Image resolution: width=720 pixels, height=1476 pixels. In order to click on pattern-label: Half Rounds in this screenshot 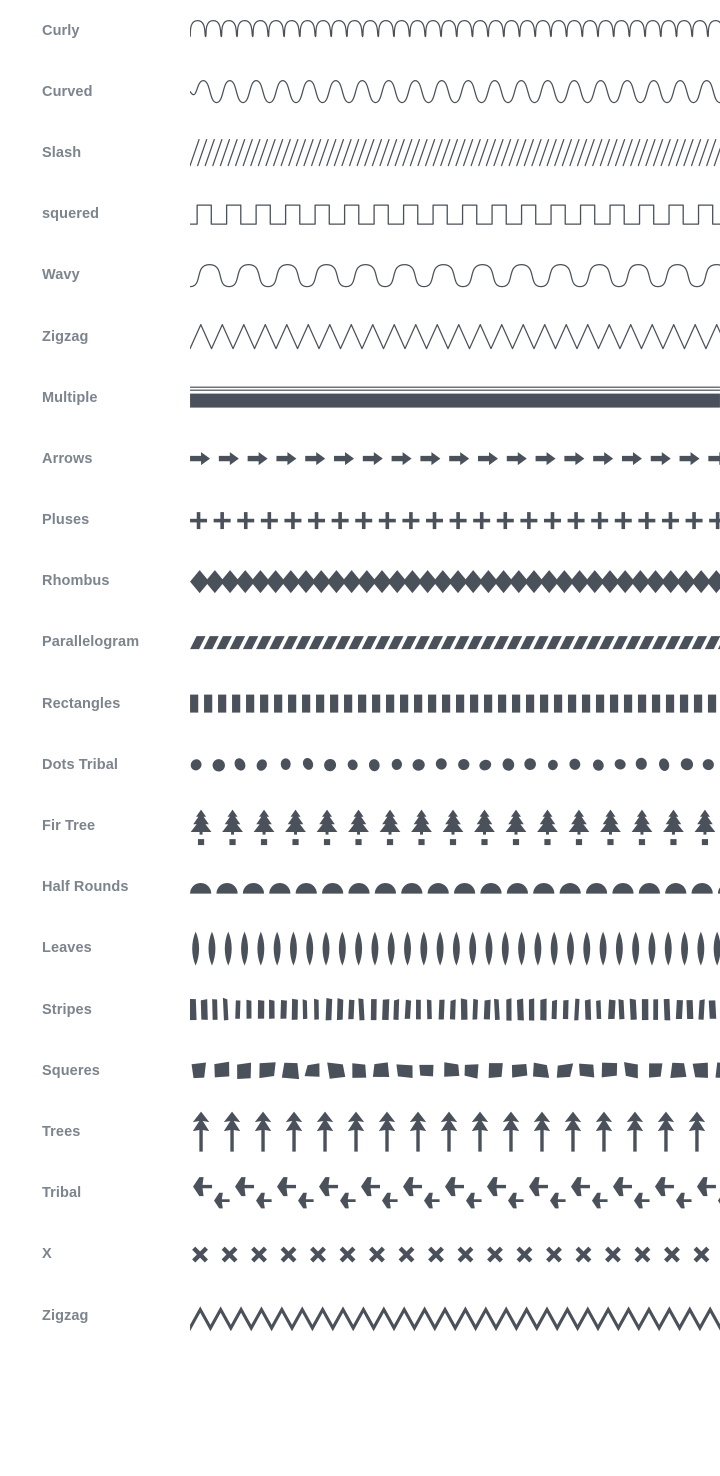, I will do `click(85, 886)`.